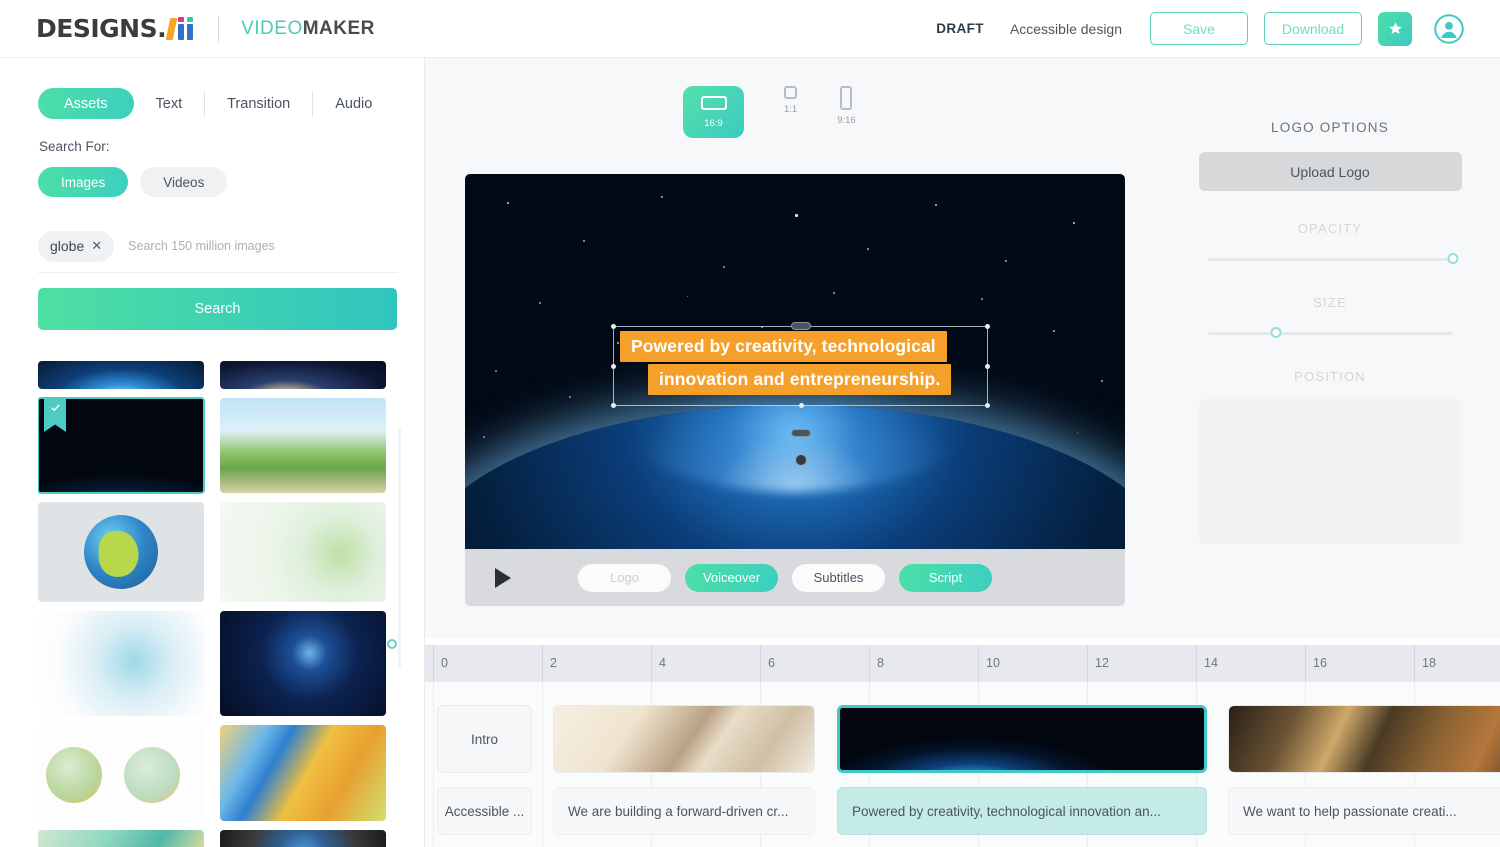 This screenshot has height=847, width=1500. Describe the element at coordinates (1449, 28) in the screenshot. I see `user-avatar-icon` at that location.